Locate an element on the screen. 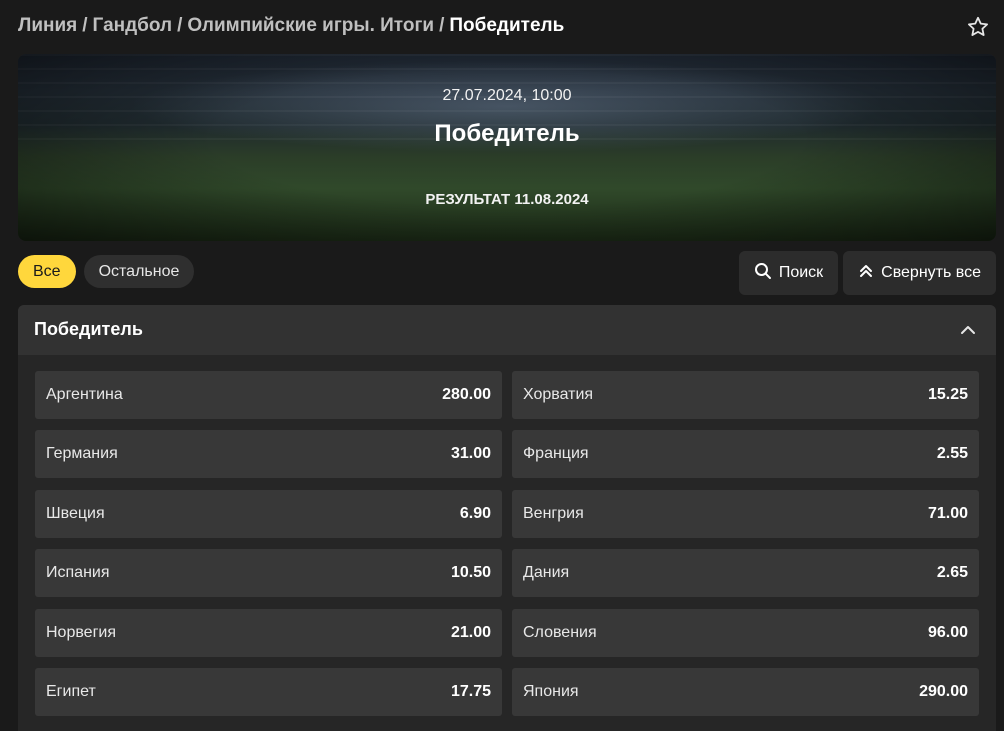  outcome-name: Швеция is located at coordinates (75, 513).